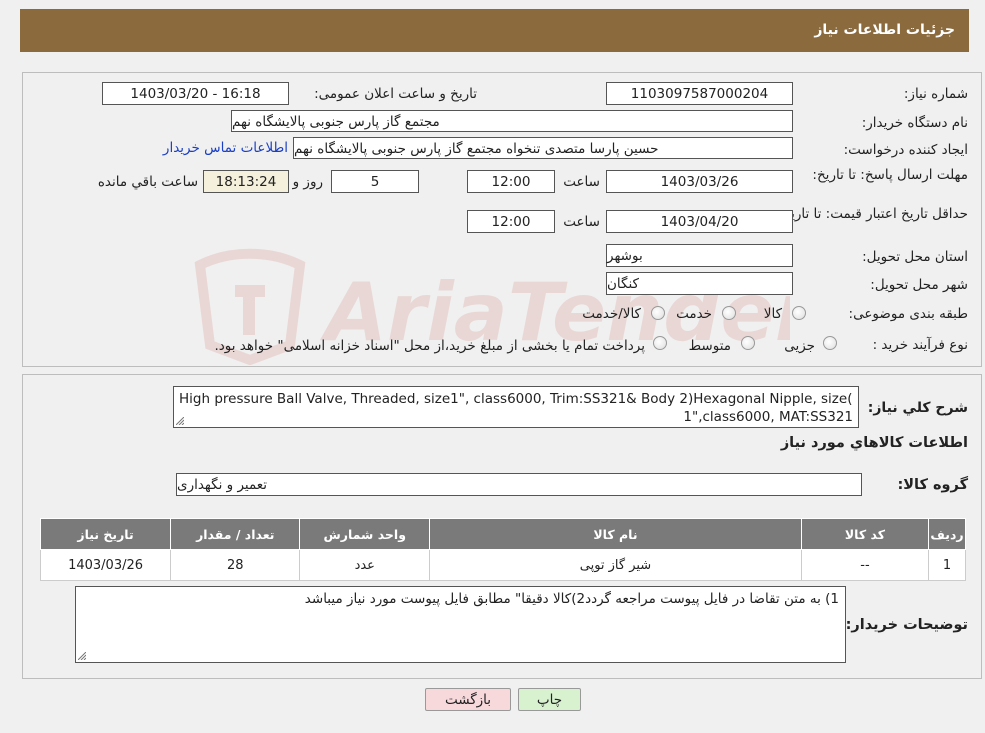 The image size is (985, 733). Describe the element at coordinates (512, 121) in the screenshot. I see `buyer-org-field: مجتمع گاز پارس جنوبی پالایشگاه نهم` at that location.